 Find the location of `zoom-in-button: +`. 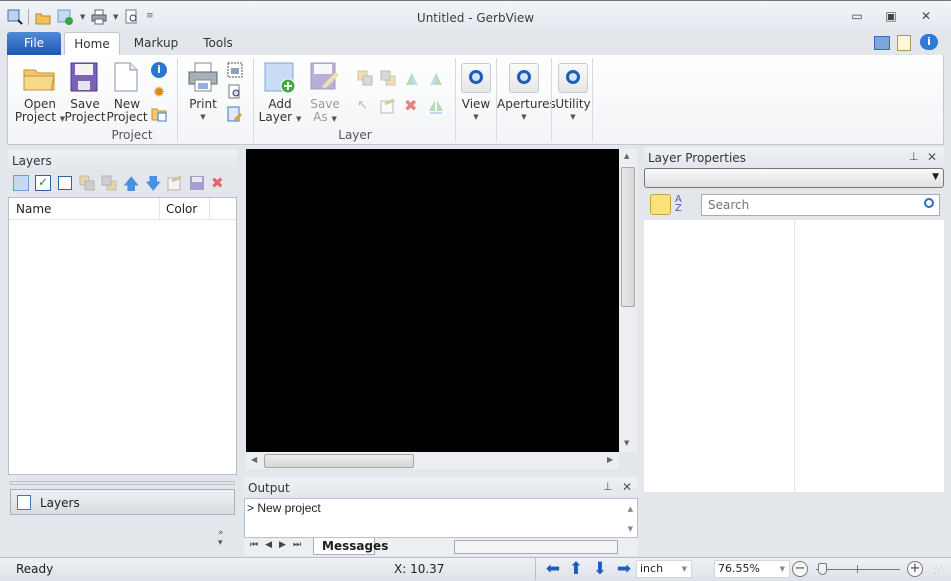

zoom-in-button: + is located at coordinates (915, 569).